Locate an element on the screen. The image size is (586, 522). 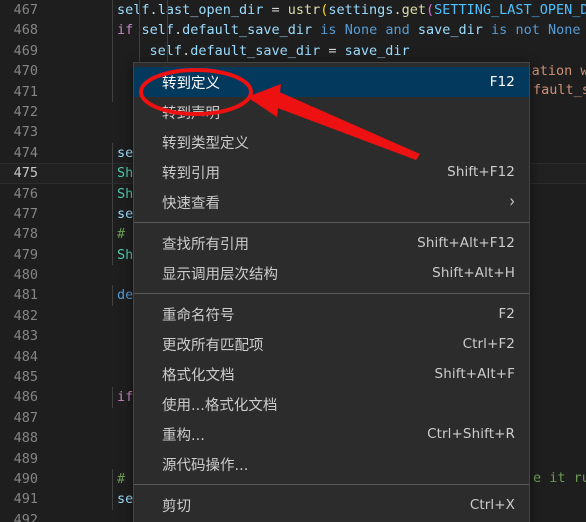
code-token: None is located at coordinates (564, 30).